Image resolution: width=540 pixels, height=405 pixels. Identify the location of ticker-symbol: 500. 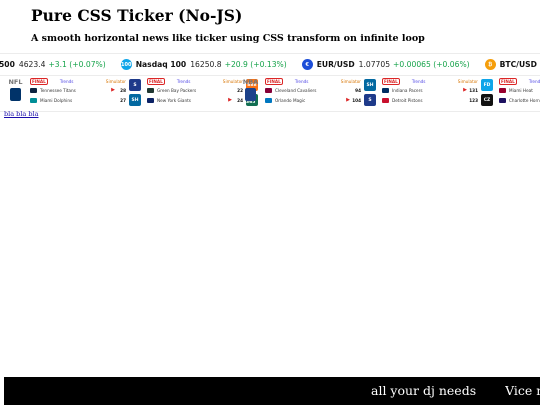
(7, 64).